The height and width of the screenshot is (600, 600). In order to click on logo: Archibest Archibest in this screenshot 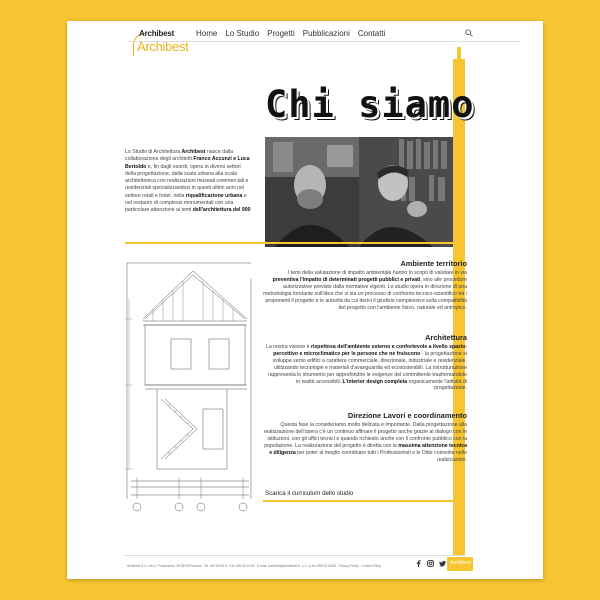, I will do `click(163, 49)`.